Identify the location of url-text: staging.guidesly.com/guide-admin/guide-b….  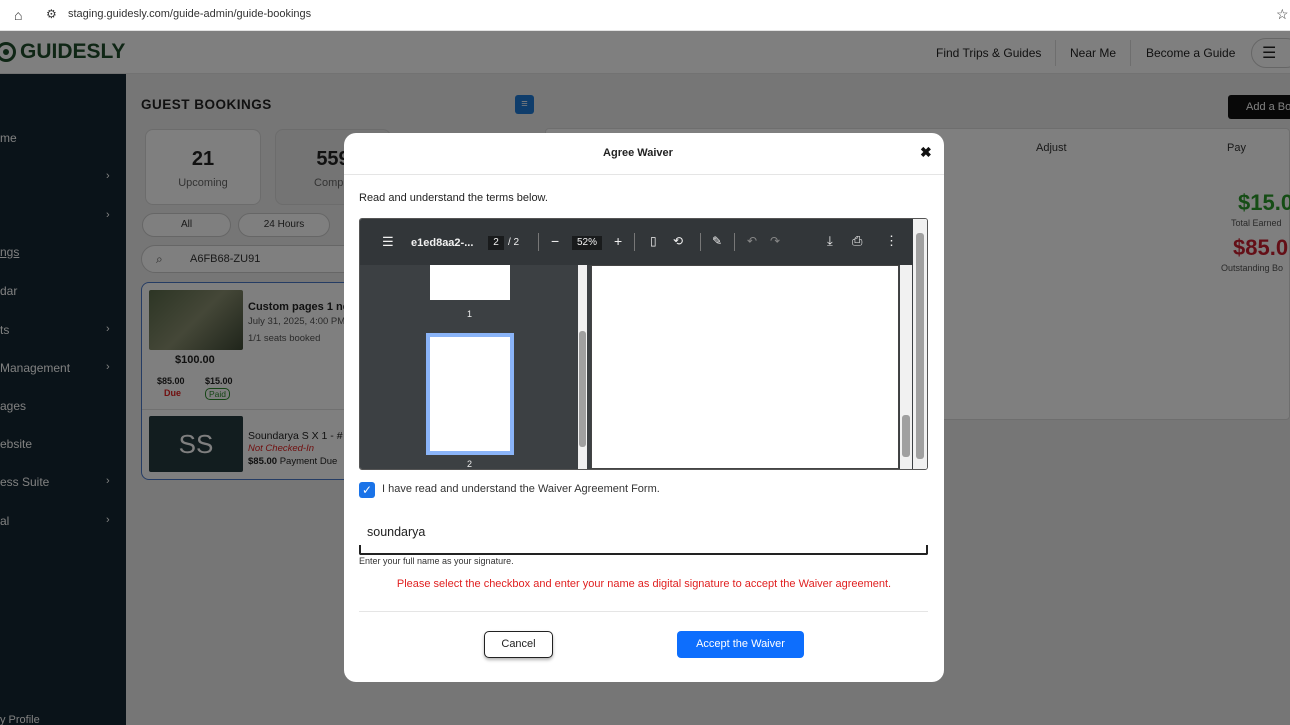
(189, 14).